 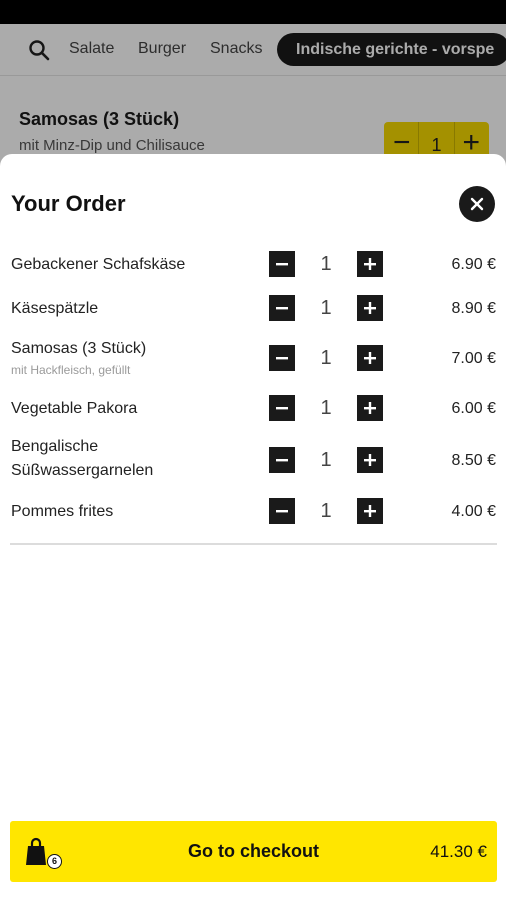 I want to click on item-price: 6.00 €, so click(x=473, y=408).